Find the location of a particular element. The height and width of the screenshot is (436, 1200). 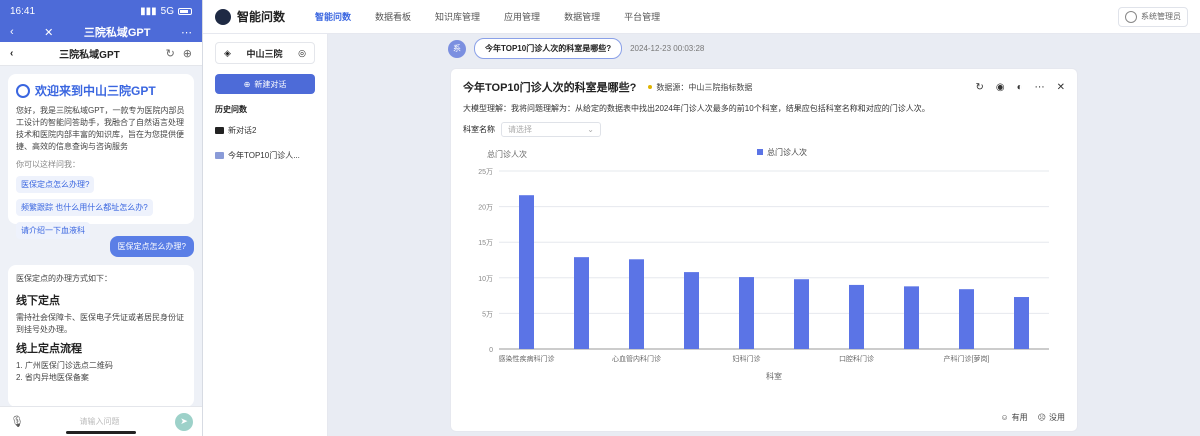

status-time: 16:41 is located at coordinates (23, 11).